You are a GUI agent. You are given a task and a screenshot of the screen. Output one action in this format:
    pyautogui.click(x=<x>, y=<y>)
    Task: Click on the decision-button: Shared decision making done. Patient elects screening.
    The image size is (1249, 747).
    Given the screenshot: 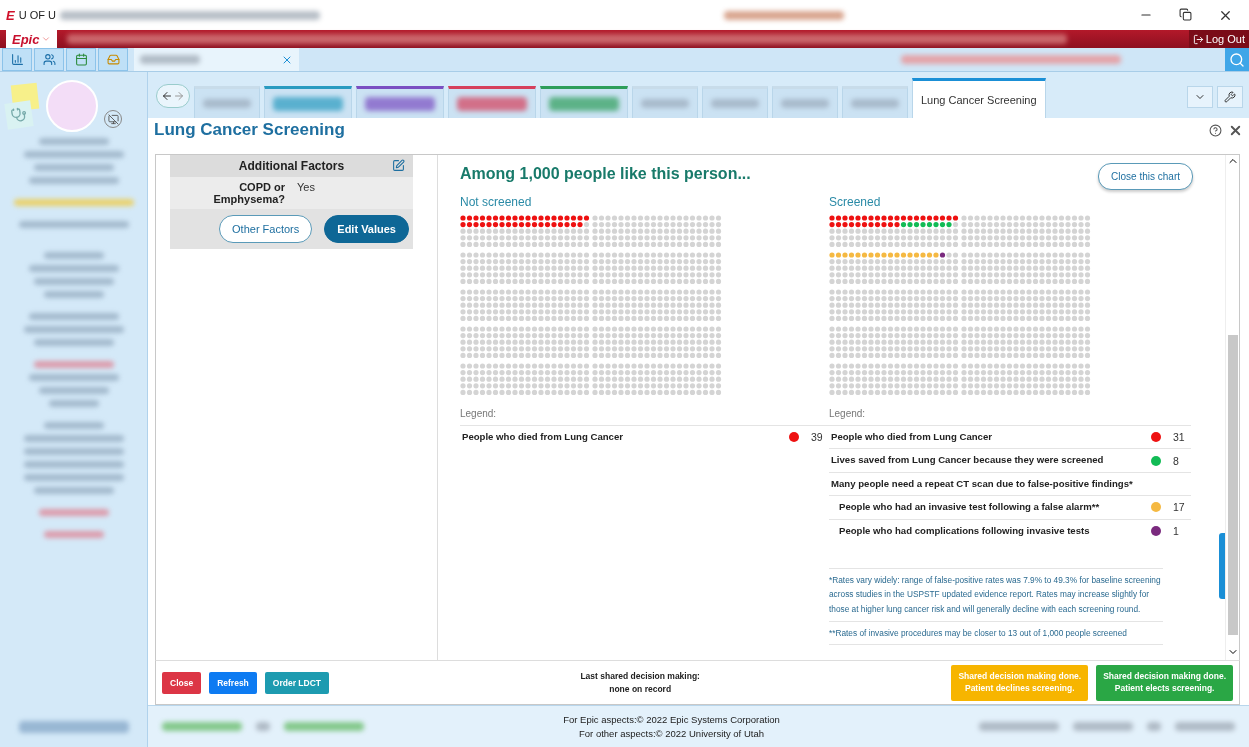 What is the action you would take?
    pyautogui.click(x=1164, y=682)
    